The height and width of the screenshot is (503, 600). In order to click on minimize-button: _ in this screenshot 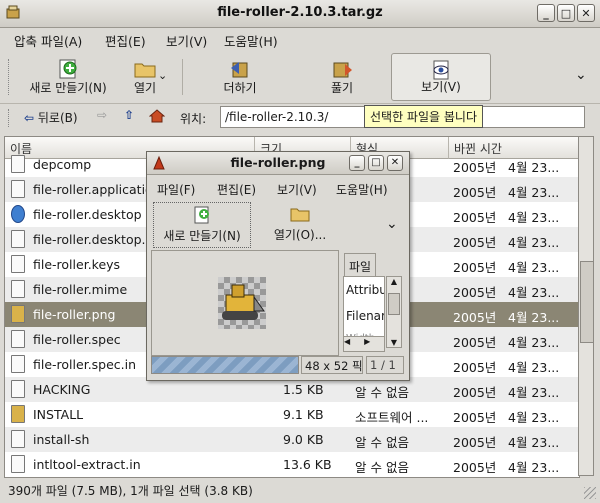, I will do `click(546, 13)`.